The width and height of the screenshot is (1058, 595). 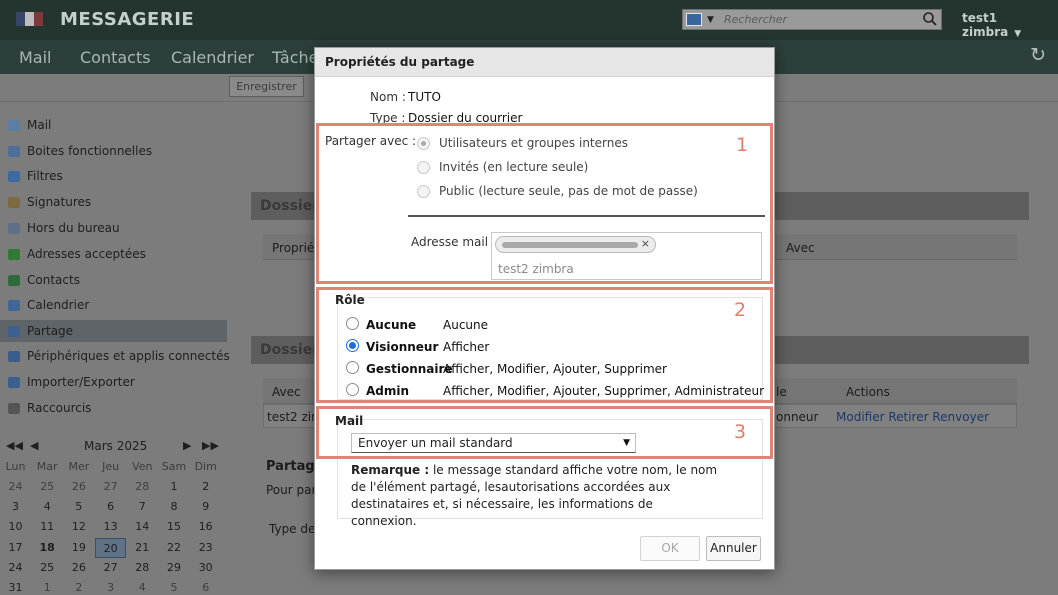 What do you see at coordinates (15, 527) in the screenshot?
I see `mini-calendar-day: 10` at bounding box center [15, 527].